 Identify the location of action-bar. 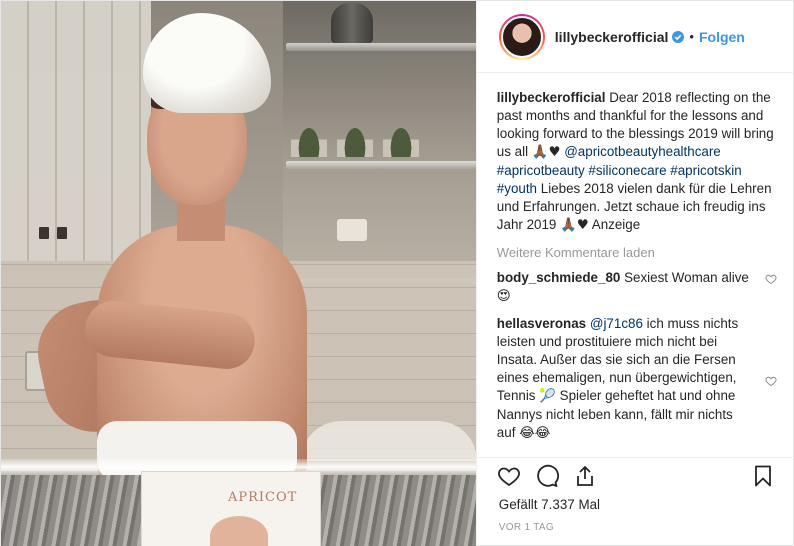
(635, 474).